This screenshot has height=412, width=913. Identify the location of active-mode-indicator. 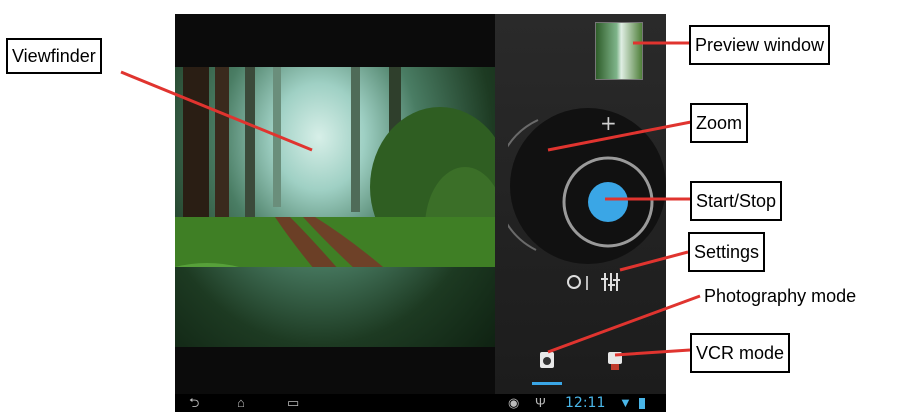
(547, 383).